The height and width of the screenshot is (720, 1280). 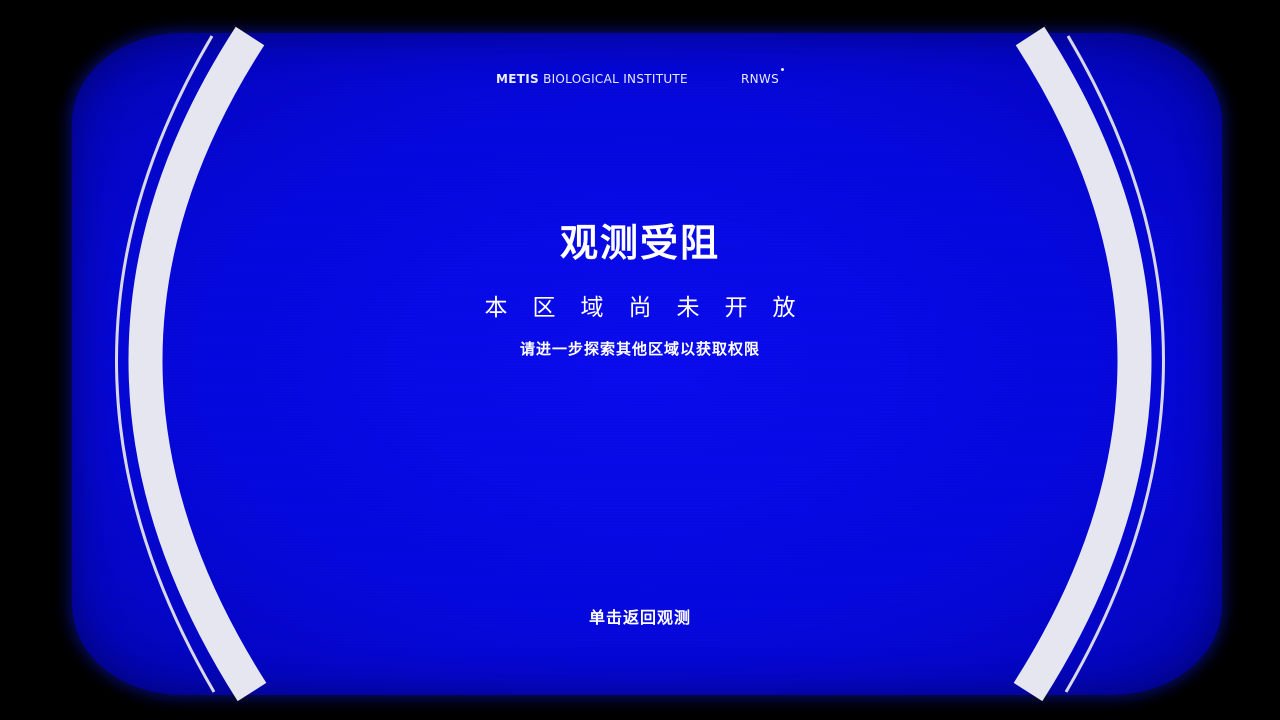 I want to click on return-to-observation-button: 单击返回观测, so click(x=640, y=616).